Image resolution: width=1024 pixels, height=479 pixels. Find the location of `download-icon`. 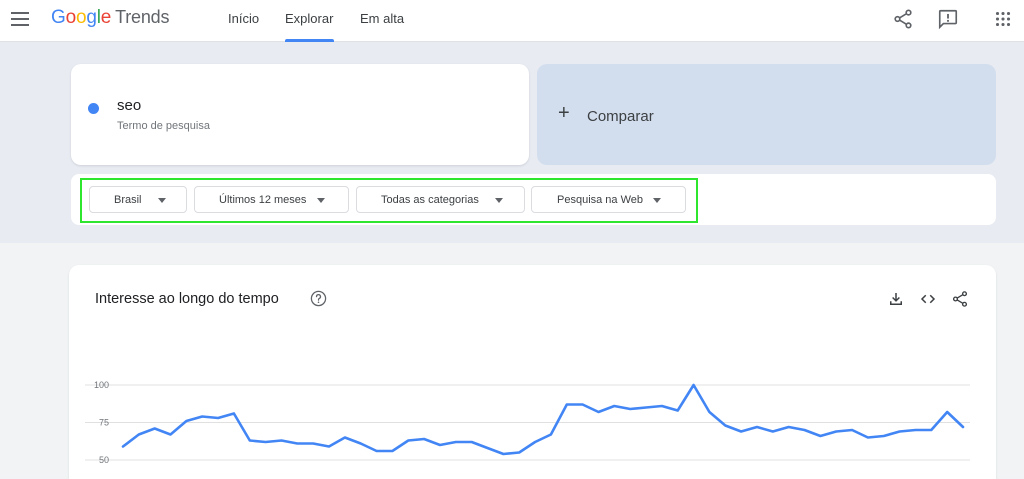

download-icon is located at coordinates (896, 299).